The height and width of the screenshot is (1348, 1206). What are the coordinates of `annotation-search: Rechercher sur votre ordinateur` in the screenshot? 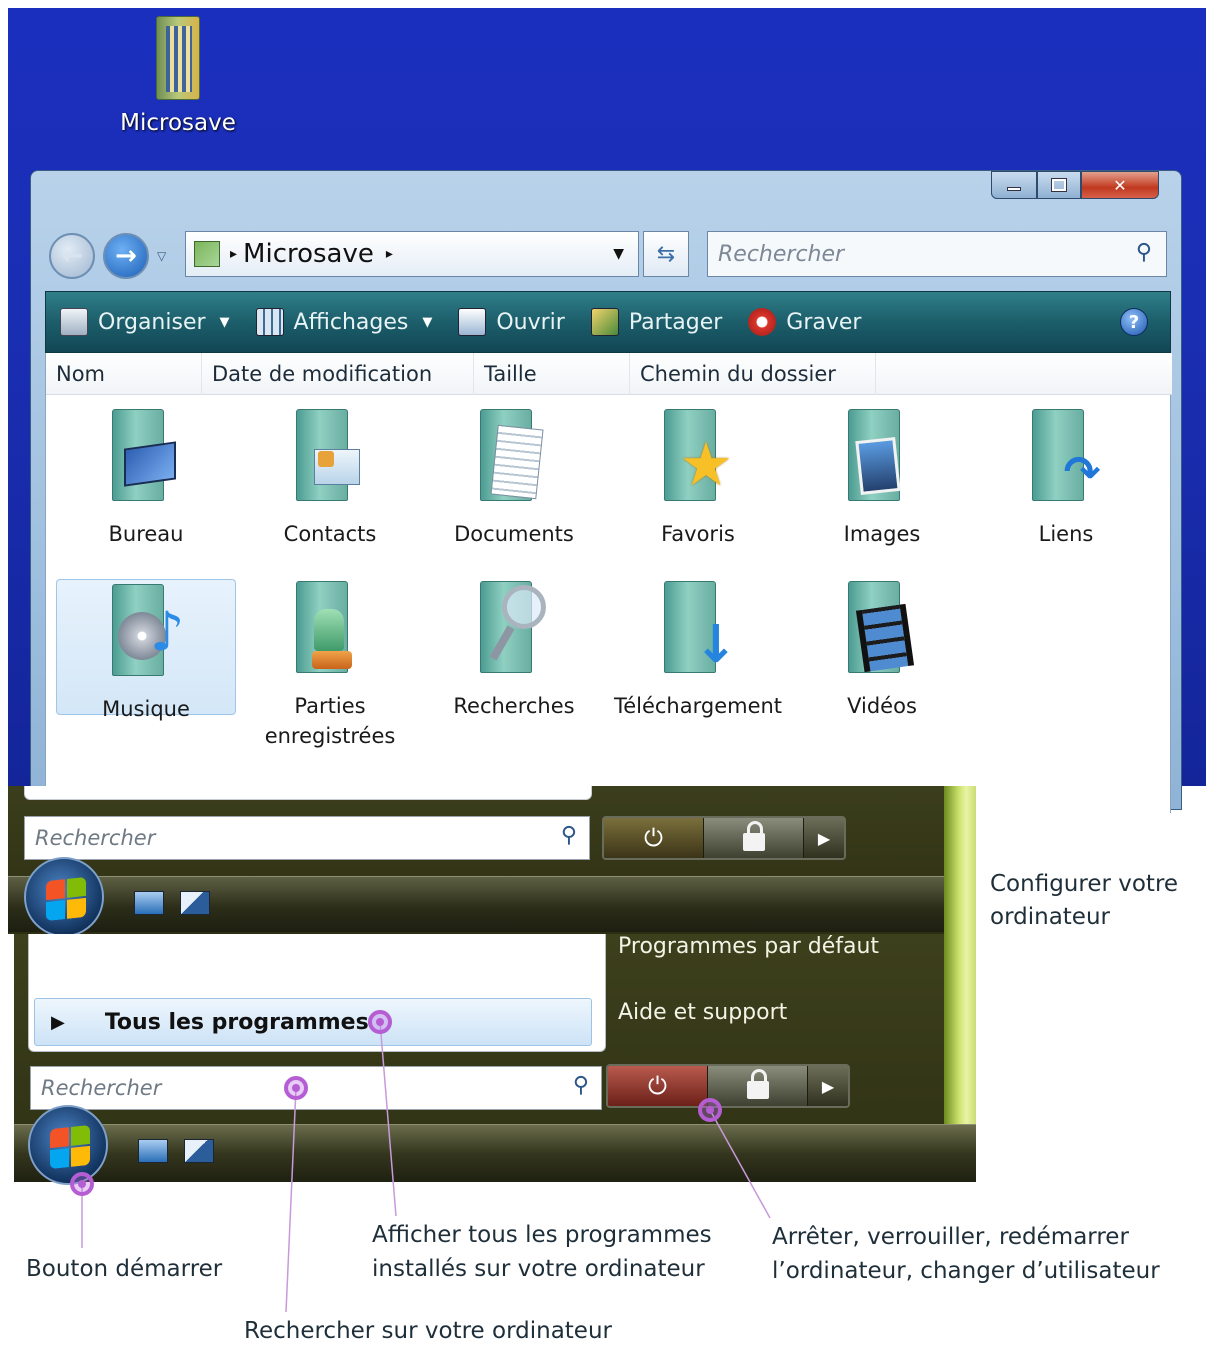 It's located at (428, 1331).